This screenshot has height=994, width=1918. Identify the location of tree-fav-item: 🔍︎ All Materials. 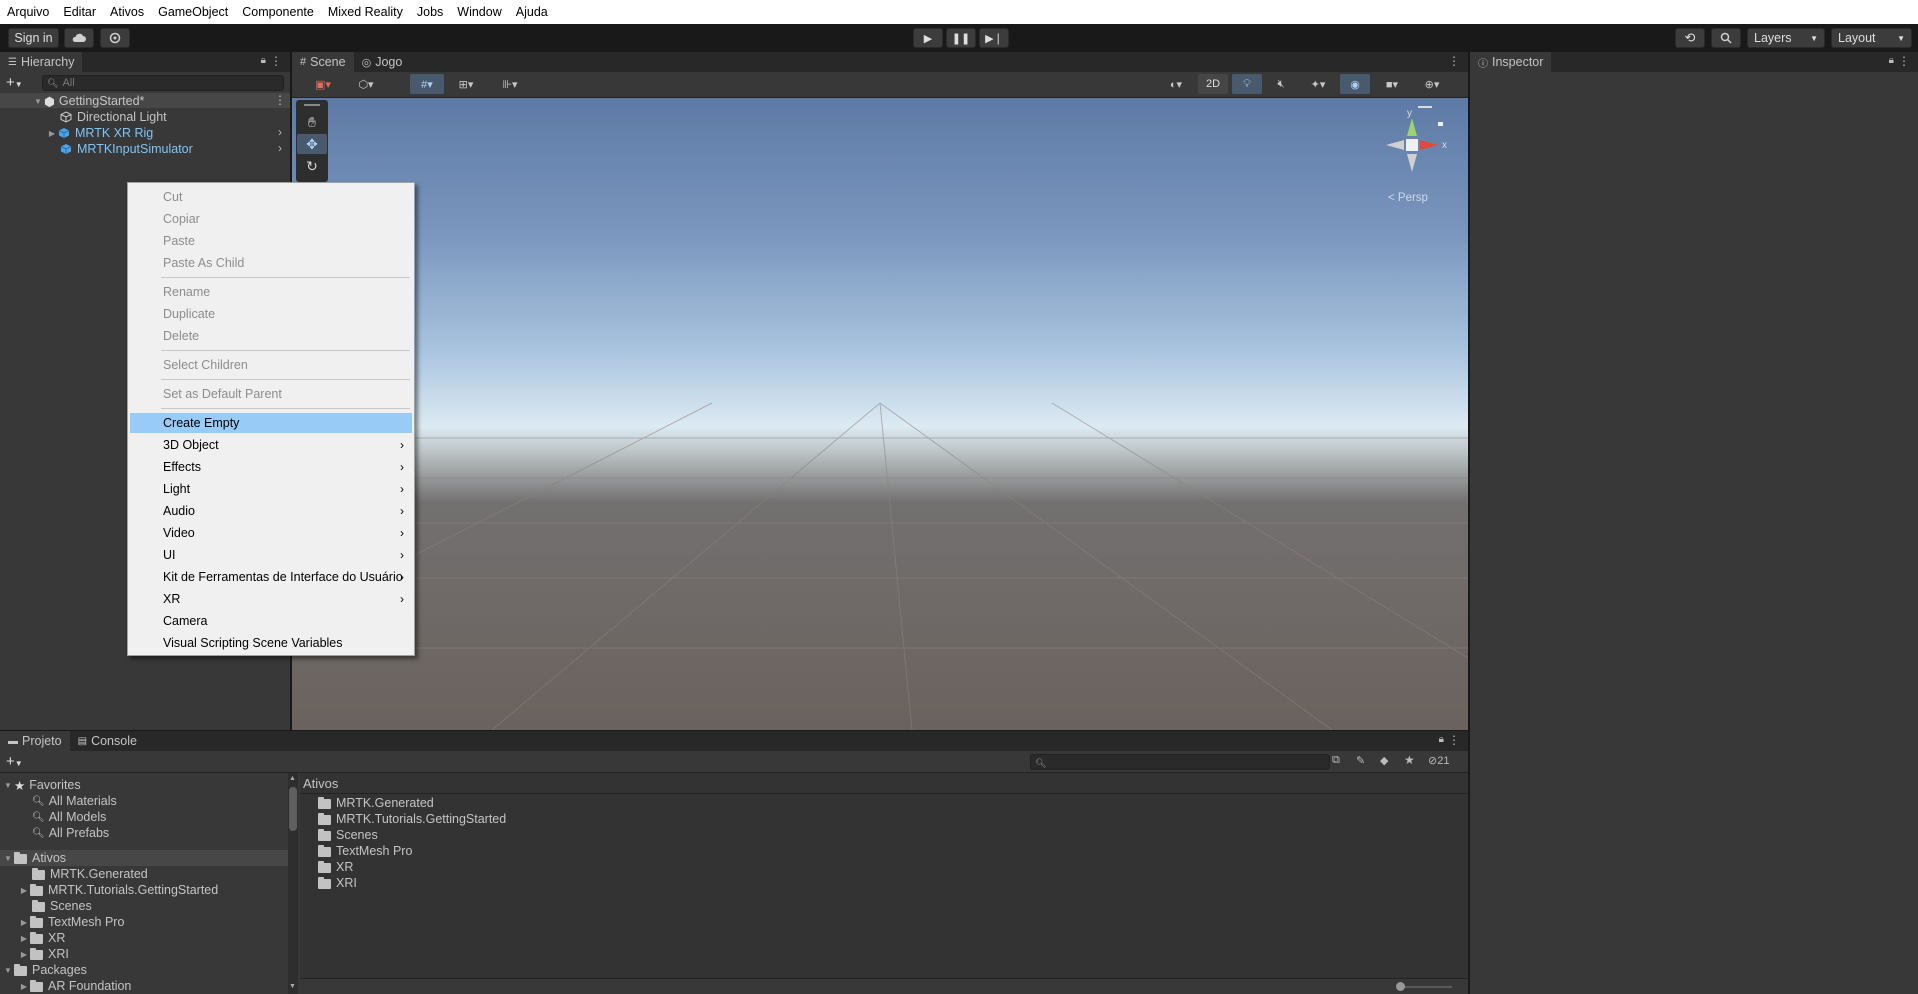
(74, 801).